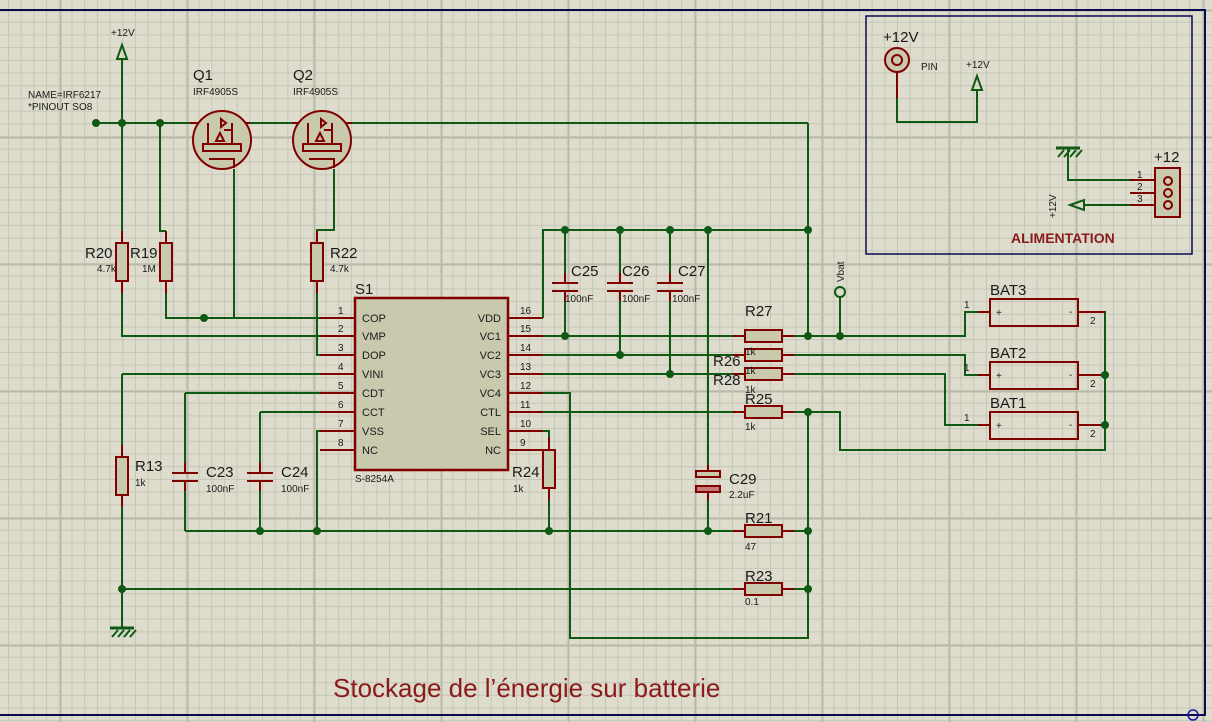  What do you see at coordinates (65, 95) in the screenshot?
I see `note-name: NAME=IRF6217` at bounding box center [65, 95].